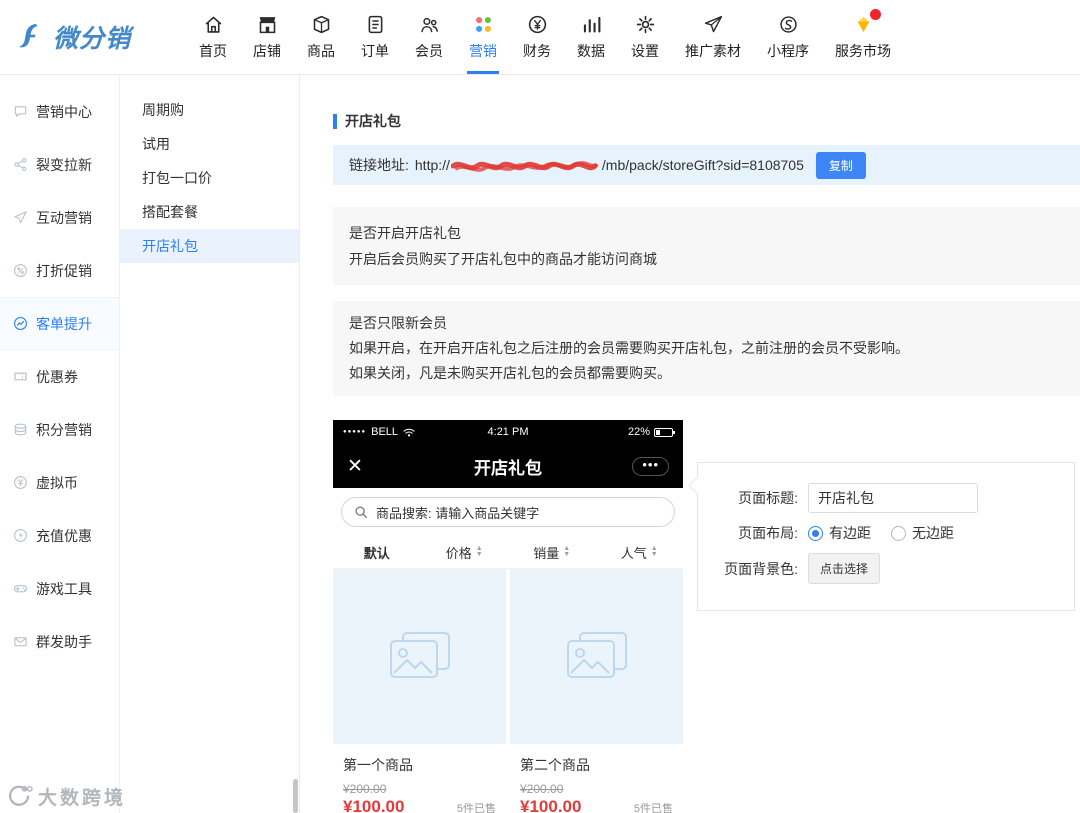 The height and width of the screenshot is (813, 1080). Describe the element at coordinates (645, 51) in the screenshot. I see `topnav-label: 设置` at that location.